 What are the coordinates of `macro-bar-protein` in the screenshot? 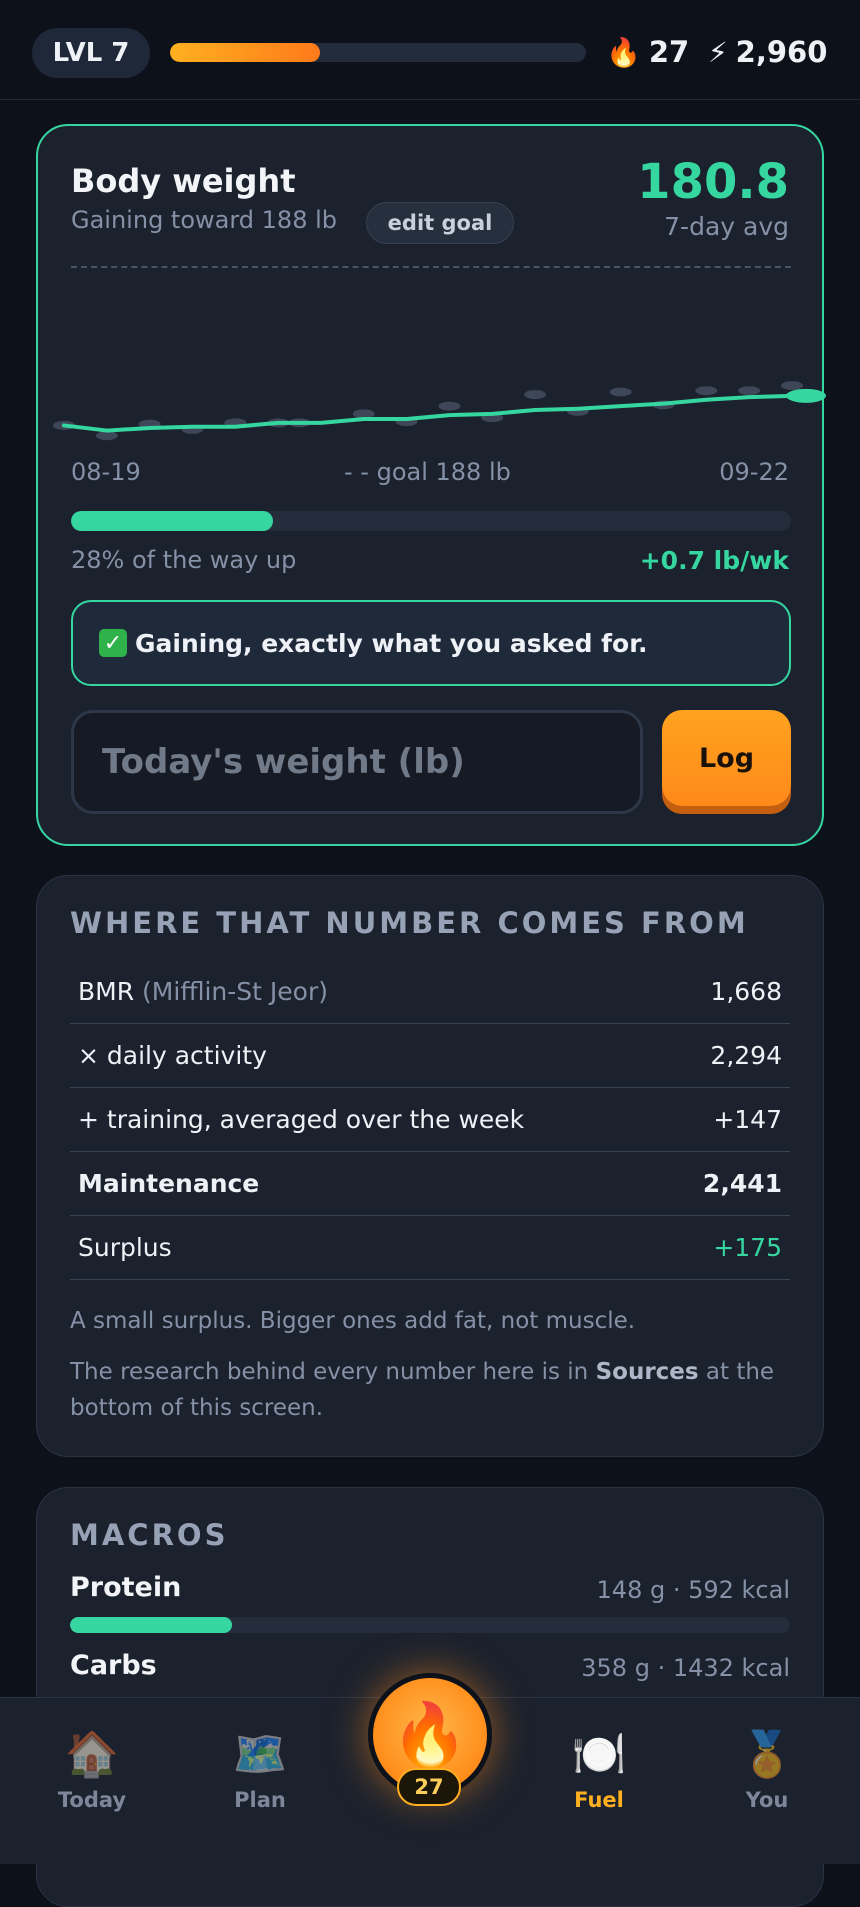 It's located at (430, 1625).